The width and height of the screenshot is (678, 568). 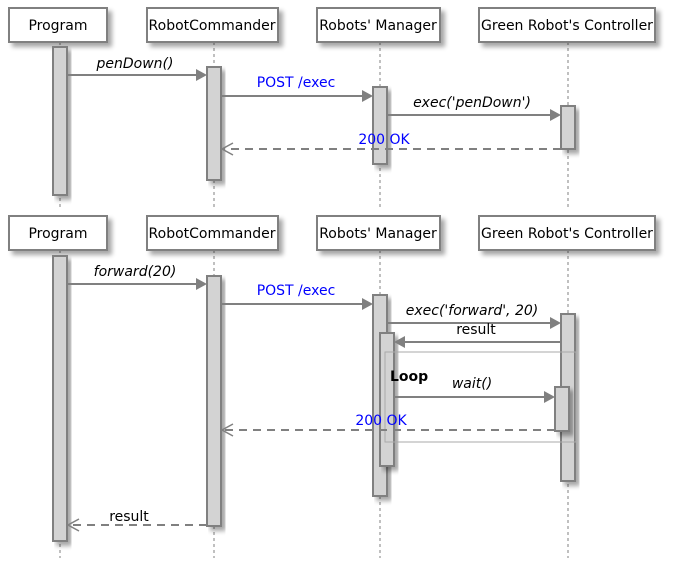 I want to click on message-forward: forward(20), so click(x=137, y=277).